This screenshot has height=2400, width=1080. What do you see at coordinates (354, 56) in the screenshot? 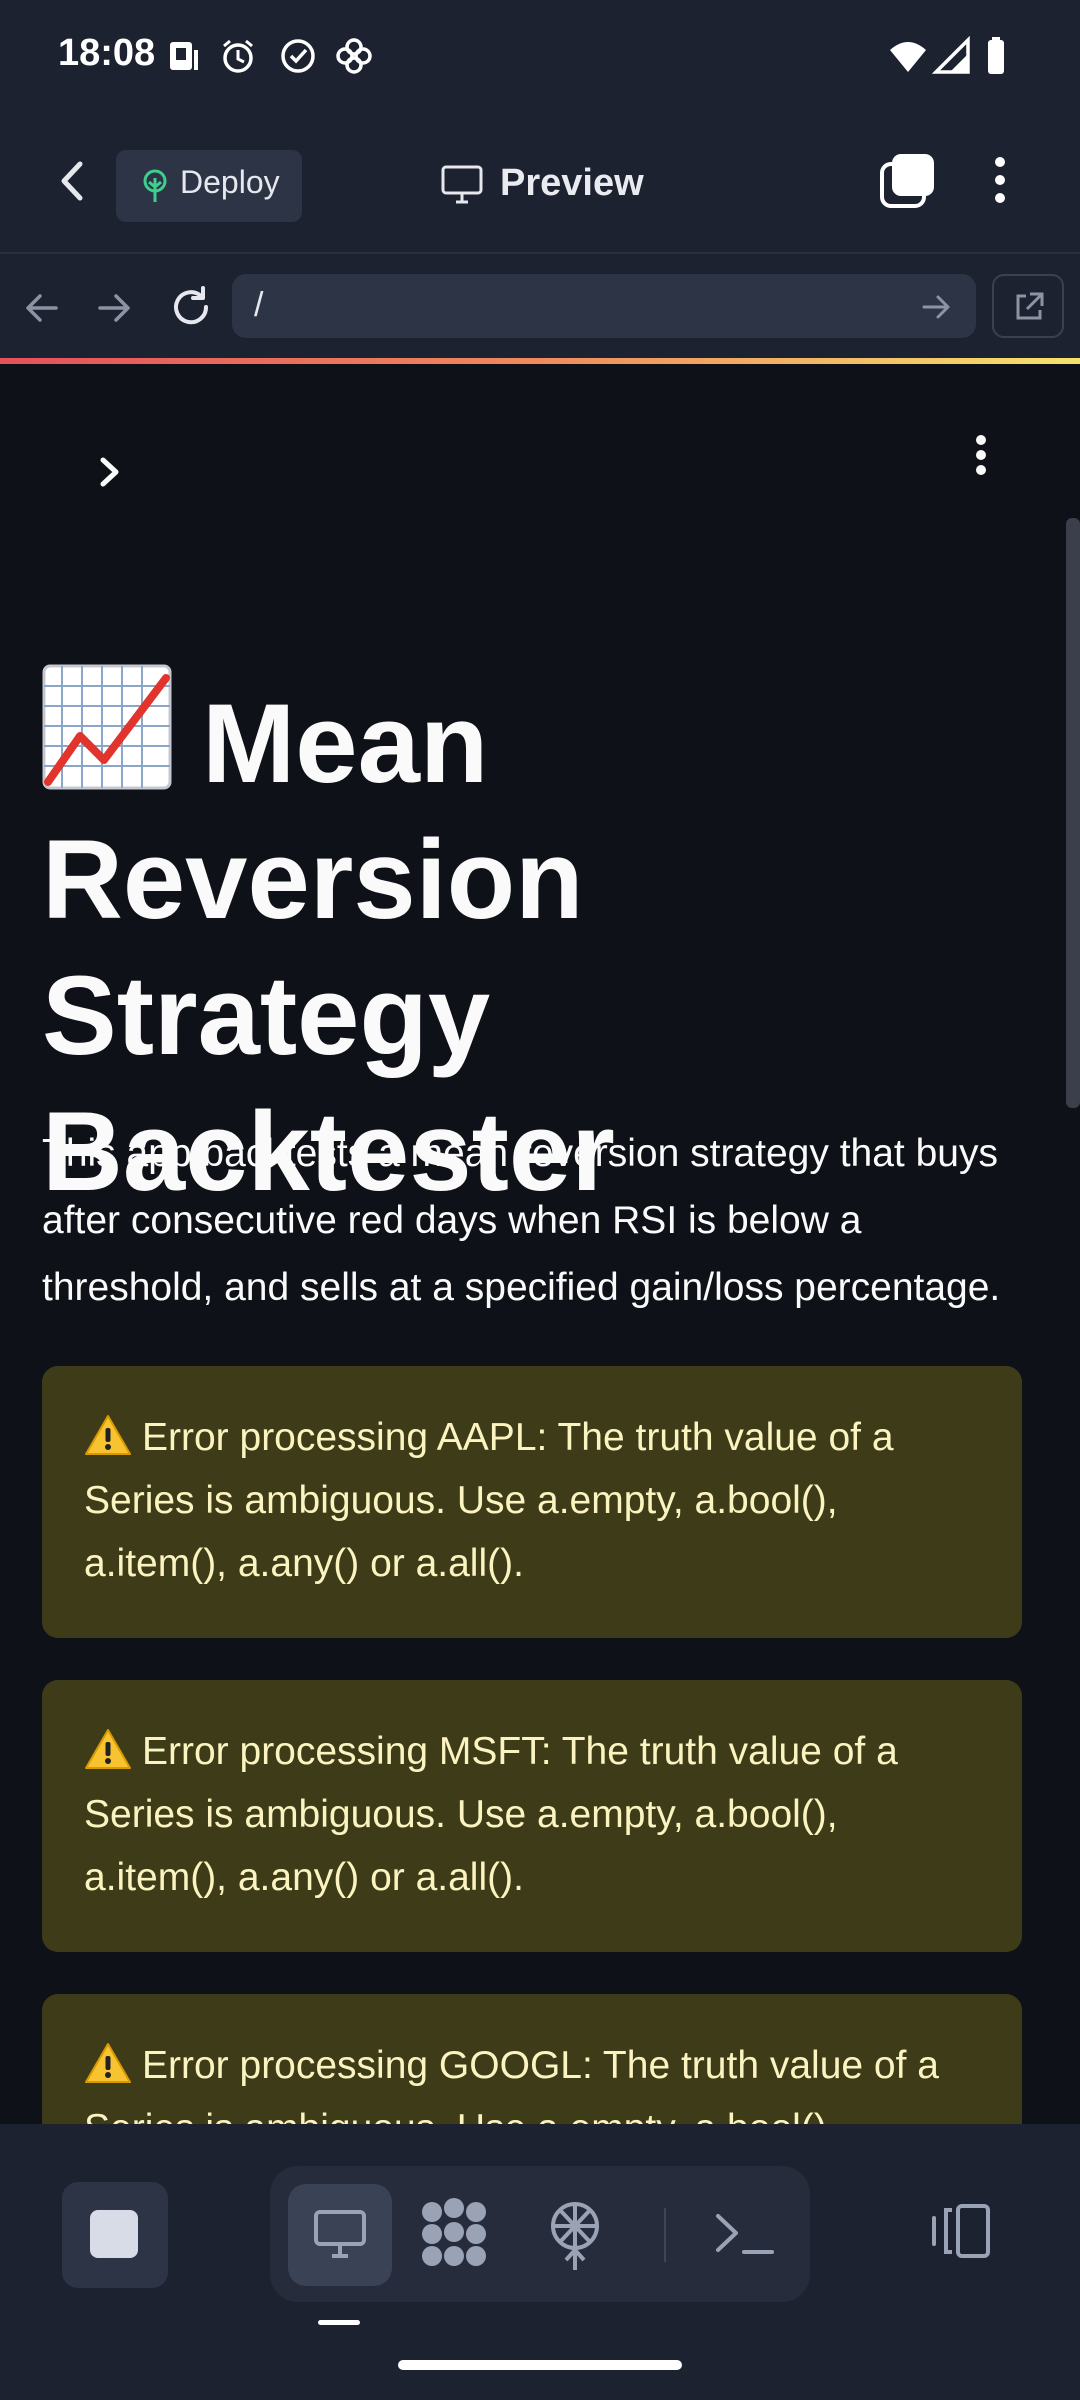
I see `pinwheel-icon` at bounding box center [354, 56].